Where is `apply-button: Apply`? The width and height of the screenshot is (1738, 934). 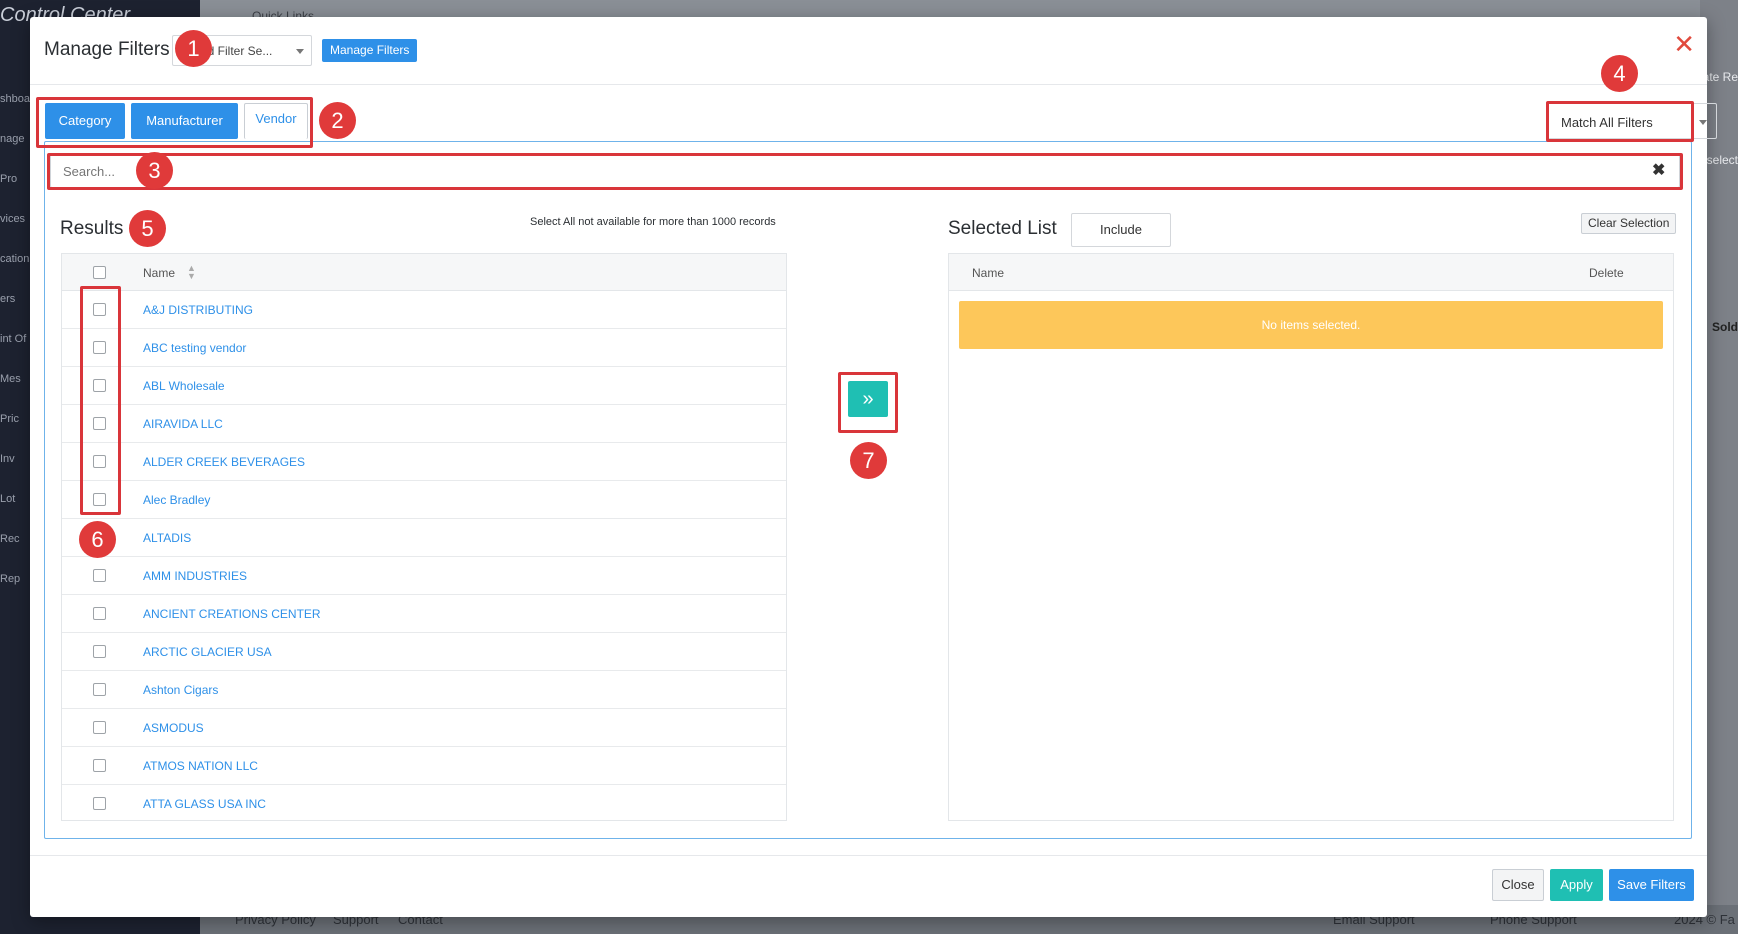 apply-button: Apply is located at coordinates (1576, 885).